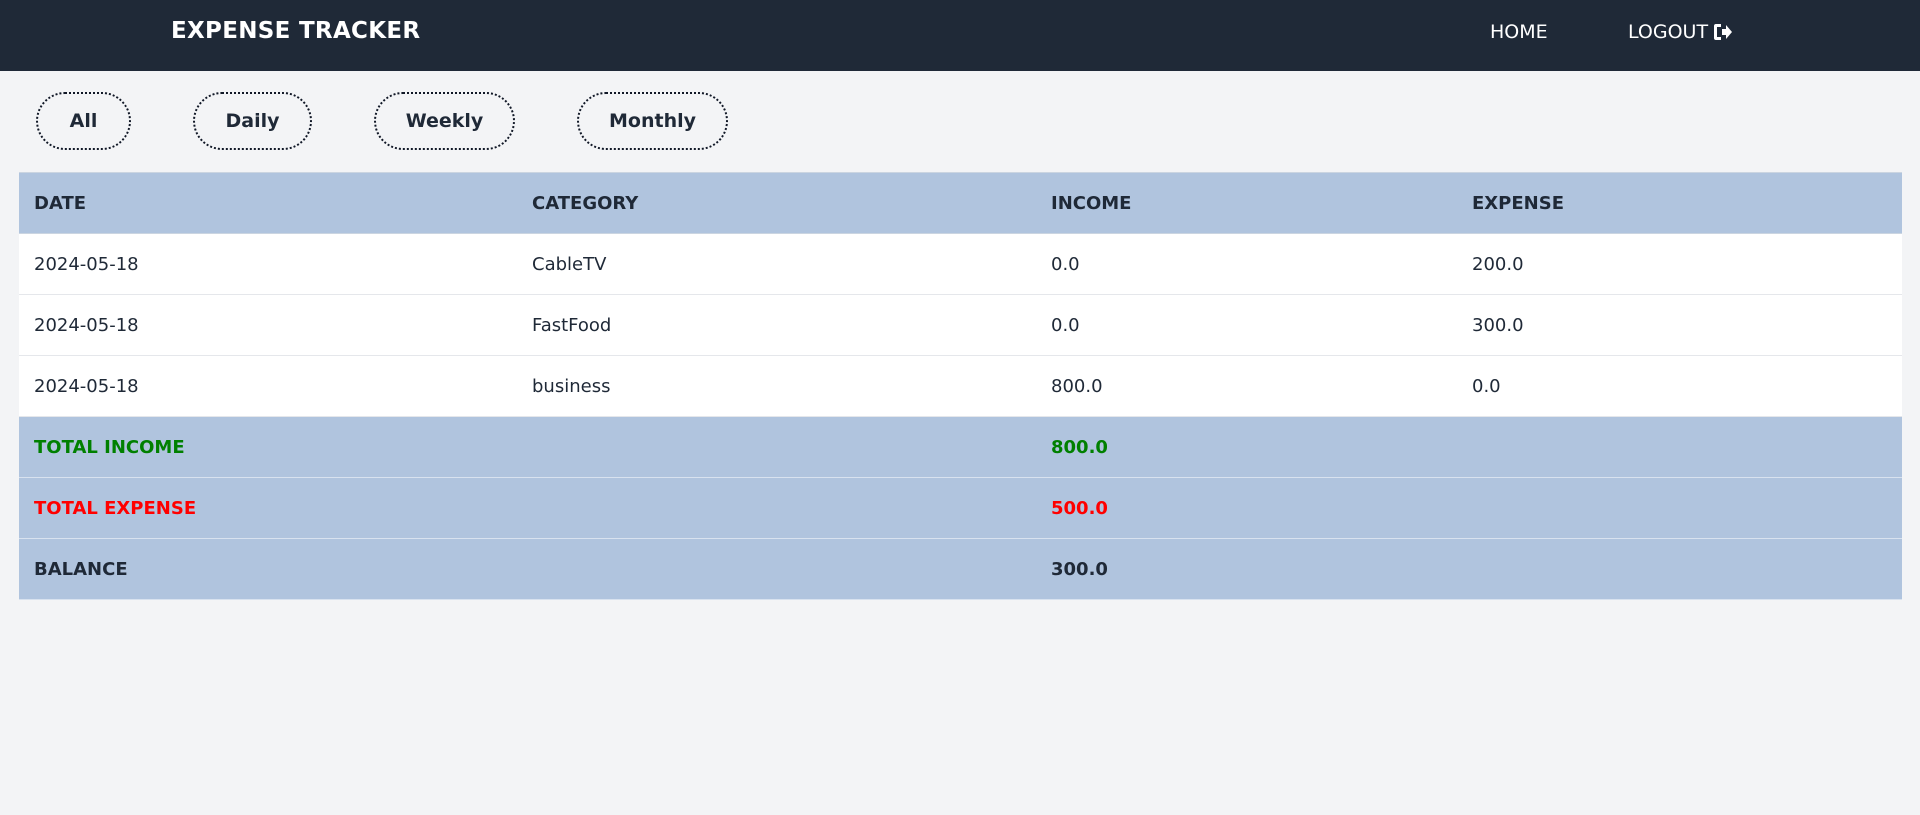 This screenshot has width=1920, height=815. I want to click on filter-bar: All Daily Weekly Monthly, so click(960, 121).